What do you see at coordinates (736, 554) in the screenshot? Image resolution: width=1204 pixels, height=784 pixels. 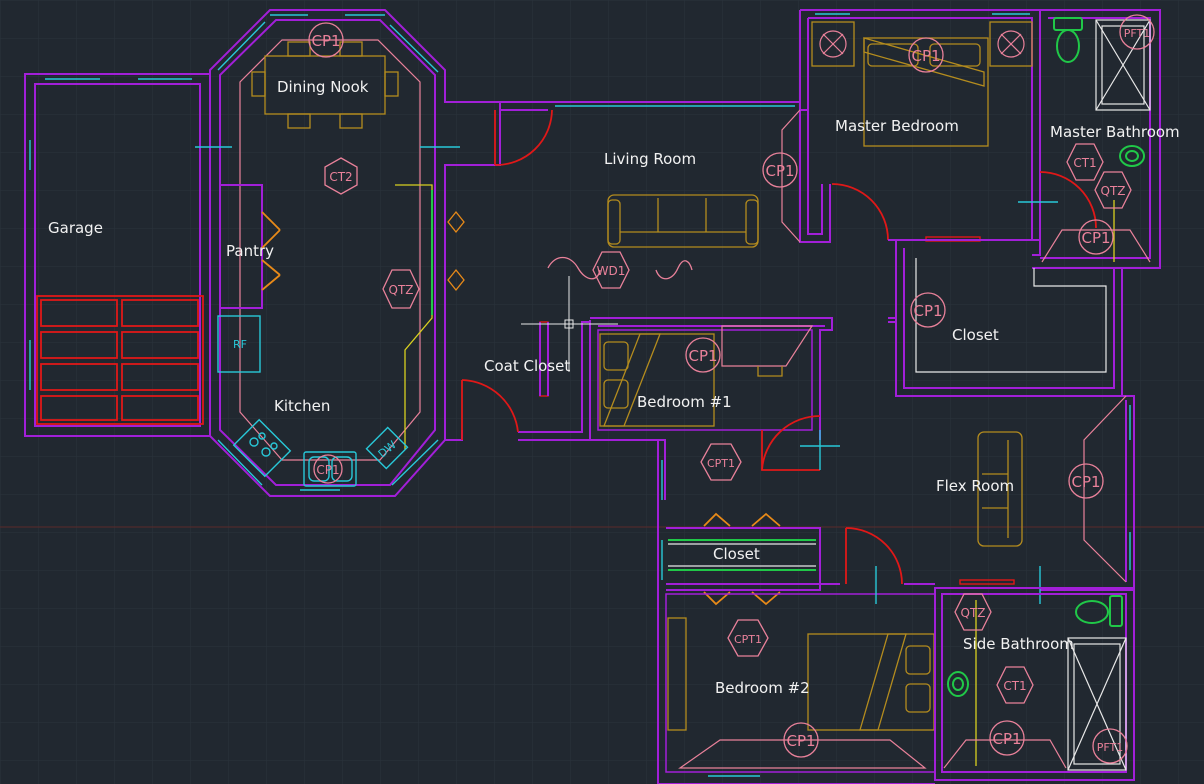 I see `room-label-closet-mid: Closet` at bounding box center [736, 554].